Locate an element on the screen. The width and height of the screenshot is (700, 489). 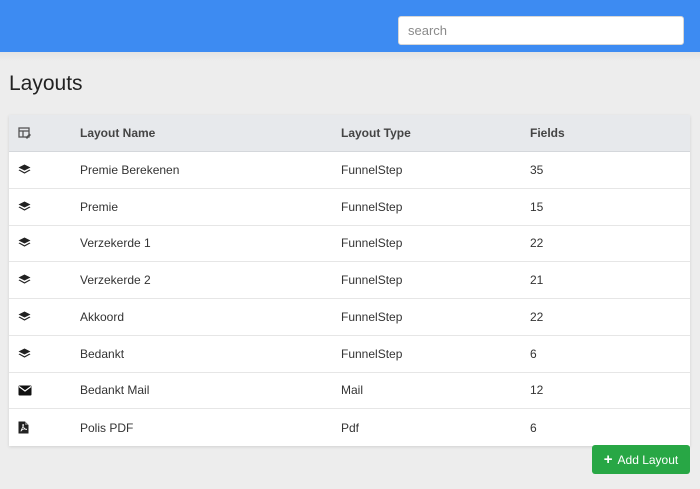
table-row: Bedankt FunnelStep 6 is located at coordinates (349, 354).